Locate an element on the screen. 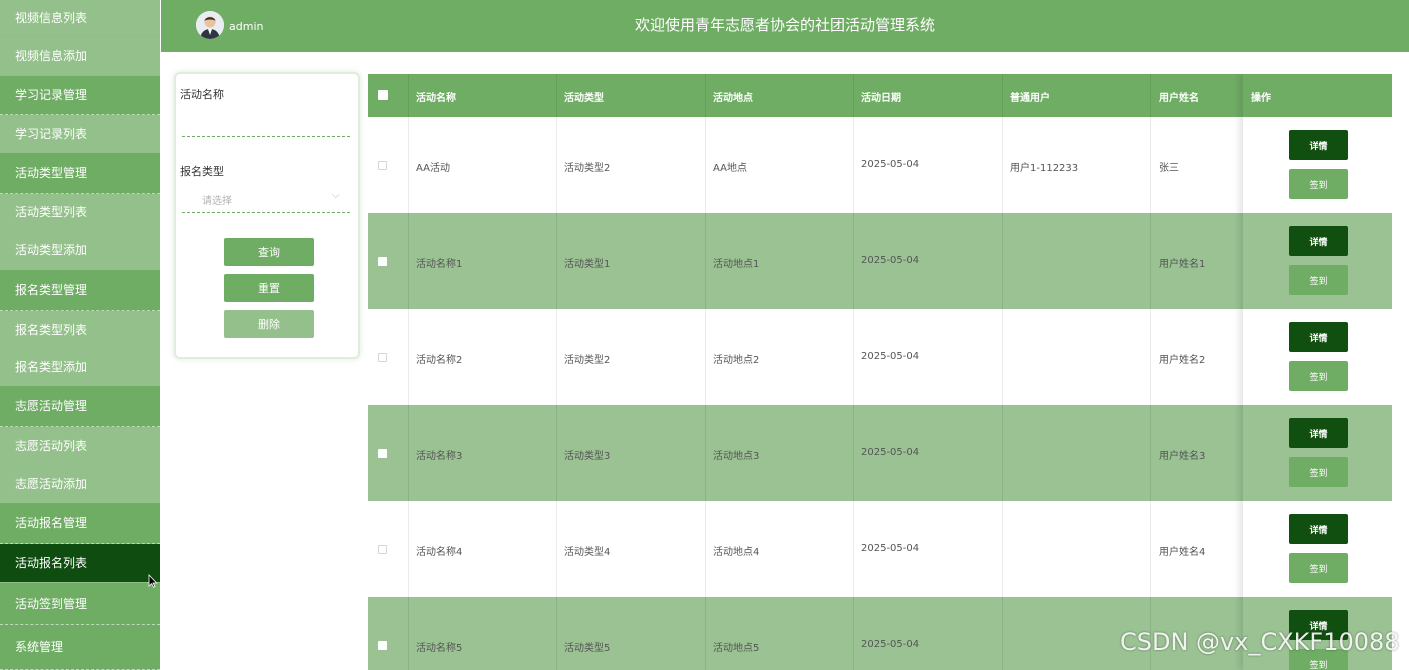 The width and height of the screenshot is (1409, 670). page-title: 欢迎使用青年志愿者协会的社团活动管理系统 is located at coordinates (784, 25).